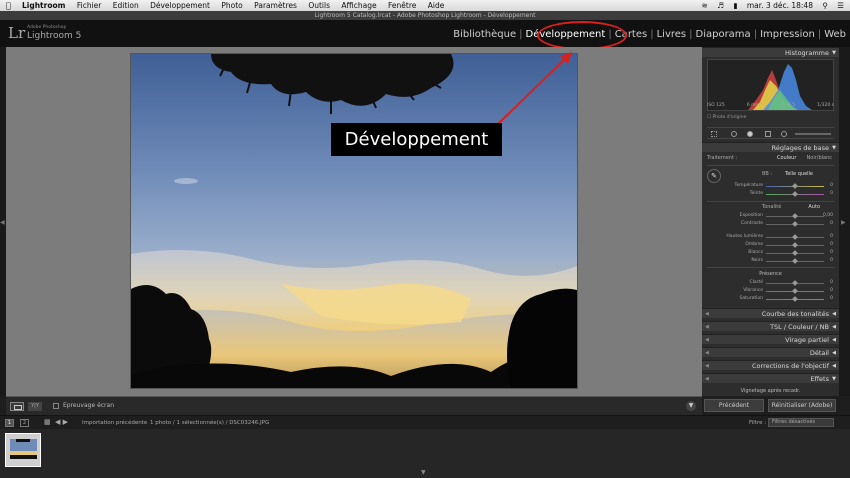 The image size is (850, 478). Describe the element at coordinates (56, 406) in the screenshot. I see `softproof-checkbox` at that location.